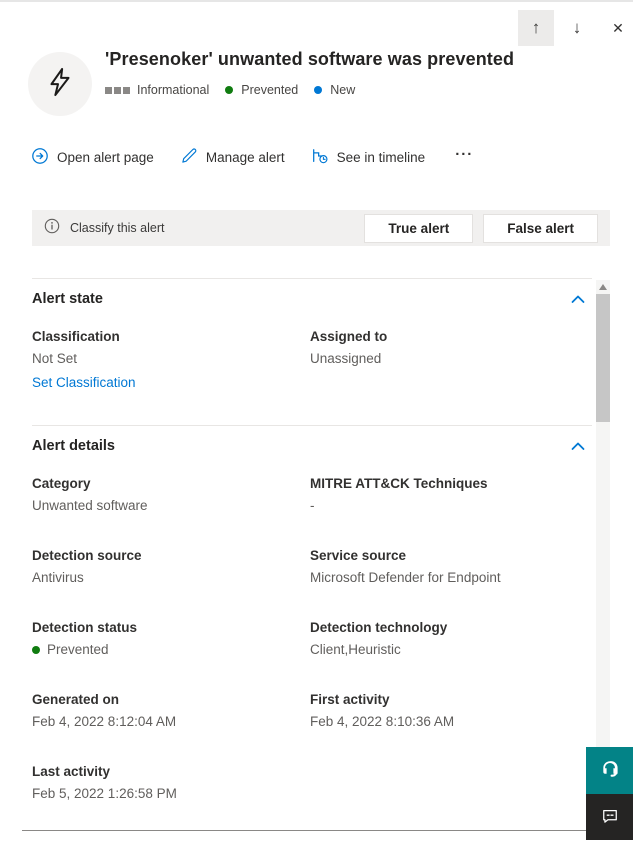  I want to click on generated-on-field: Generated on Feb 4, 2022 8:12:04 AM, so click(171, 728).